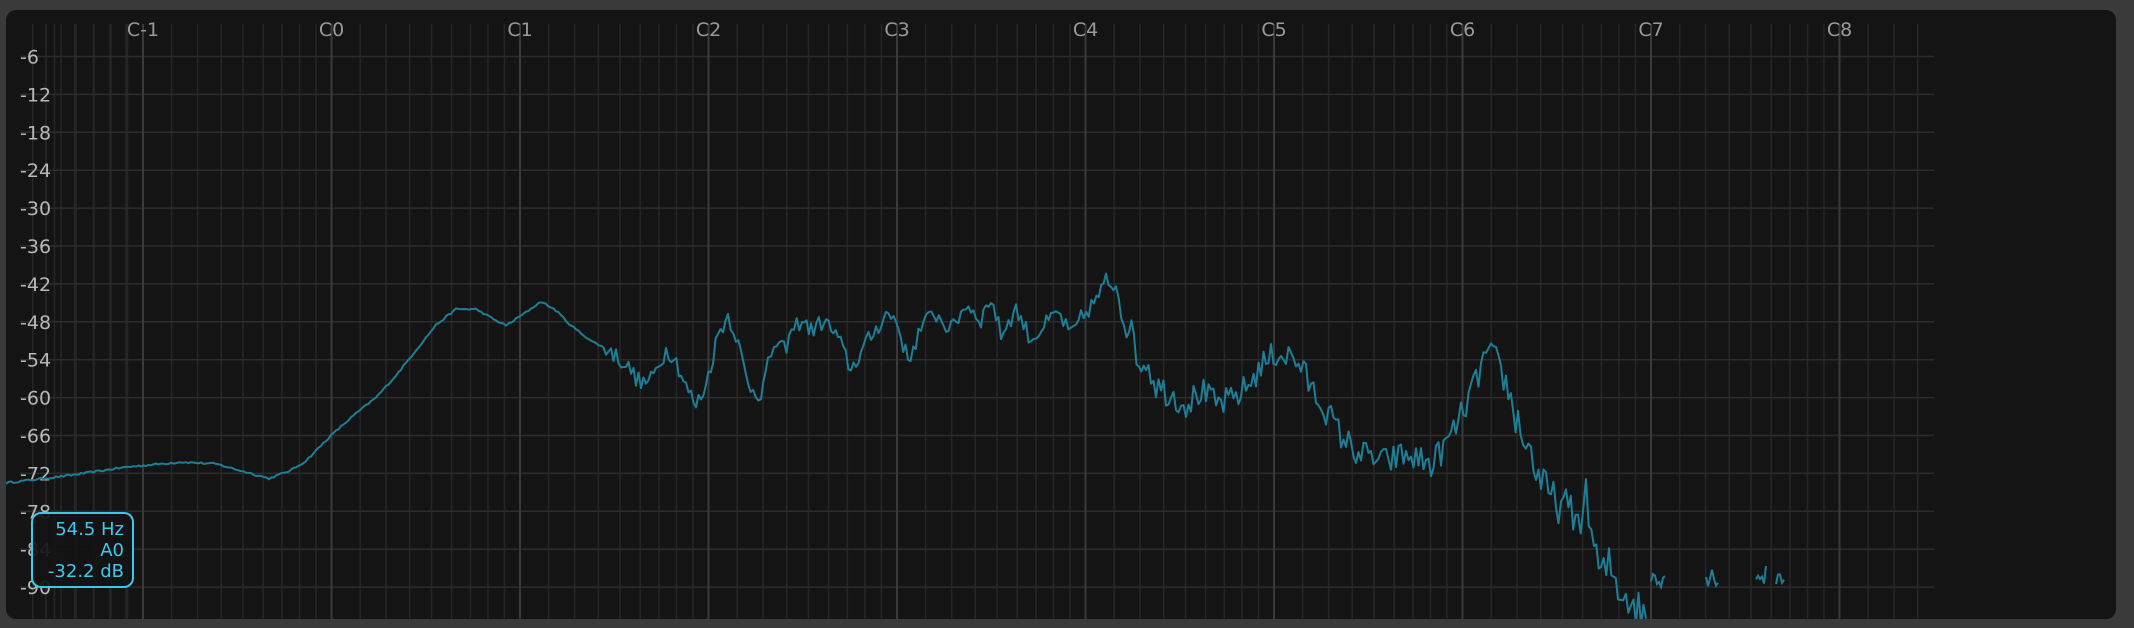  I want to click on note-label: C1, so click(519, 30).